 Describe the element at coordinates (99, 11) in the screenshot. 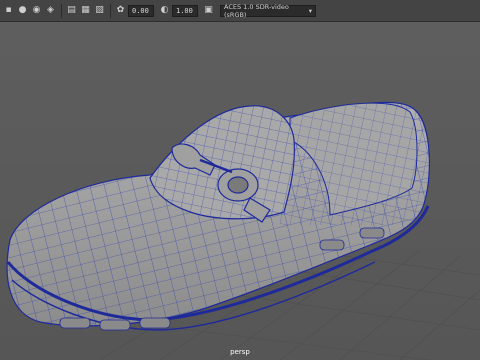

I see `resolution-gate-icon: ▧` at that location.